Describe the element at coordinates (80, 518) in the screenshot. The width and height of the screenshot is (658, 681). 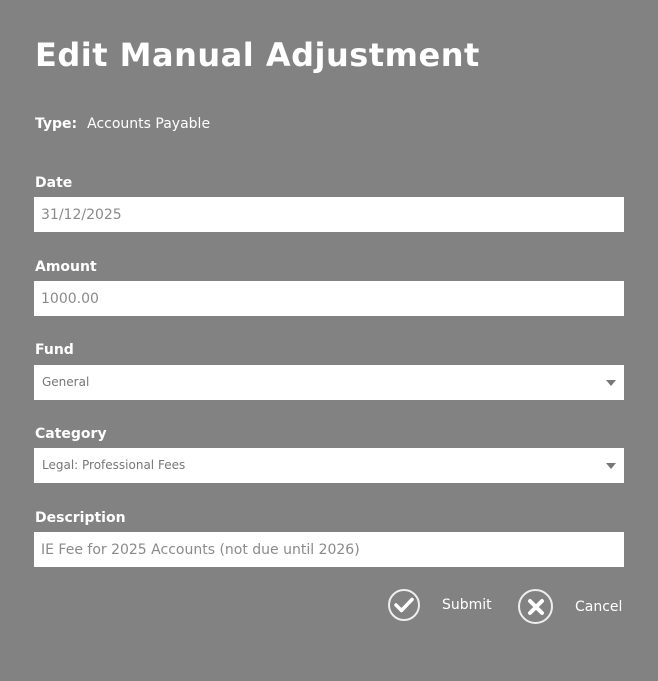
I see `description-label: Description` at that location.